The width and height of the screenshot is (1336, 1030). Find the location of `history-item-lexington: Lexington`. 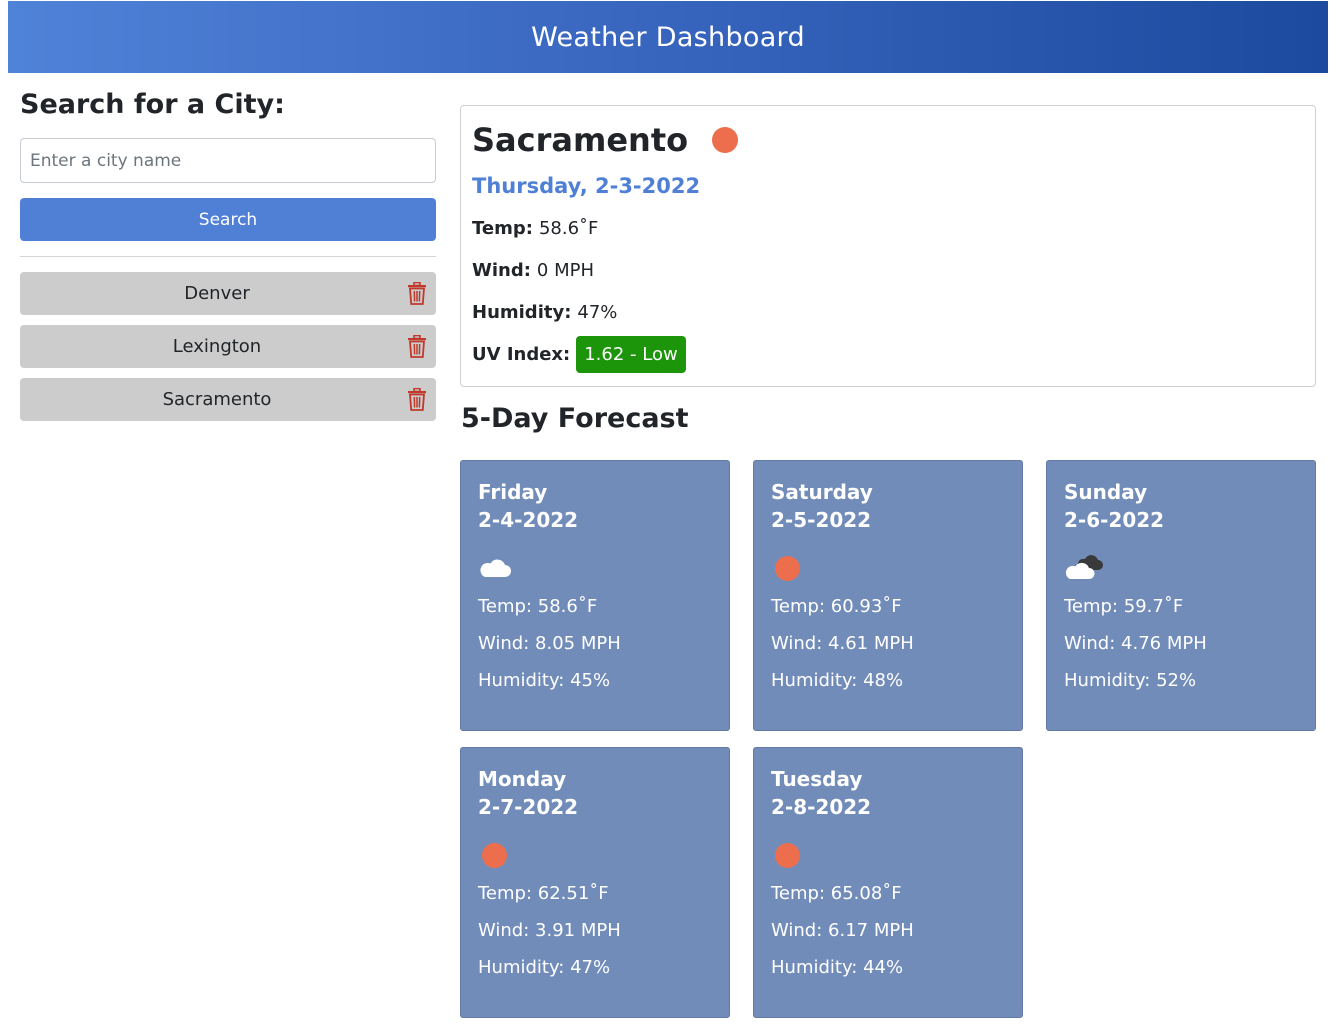

history-item-lexington: Lexington is located at coordinates (228, 346).